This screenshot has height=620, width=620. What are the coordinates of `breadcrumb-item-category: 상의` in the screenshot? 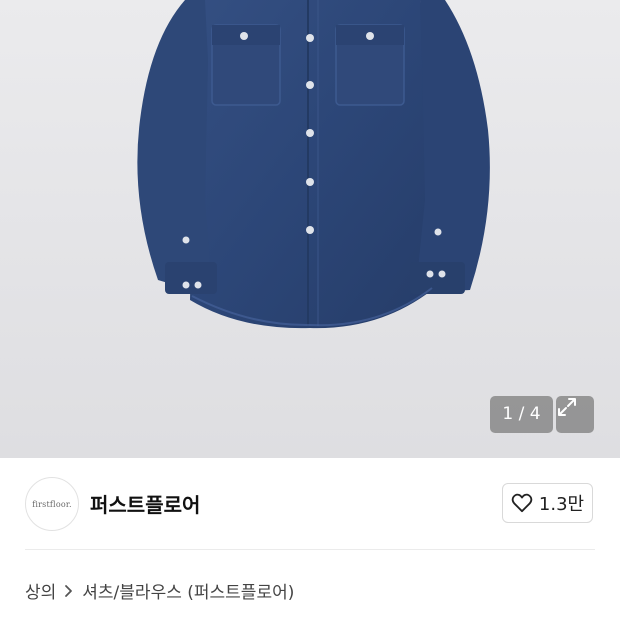 It's located at (40, 590).